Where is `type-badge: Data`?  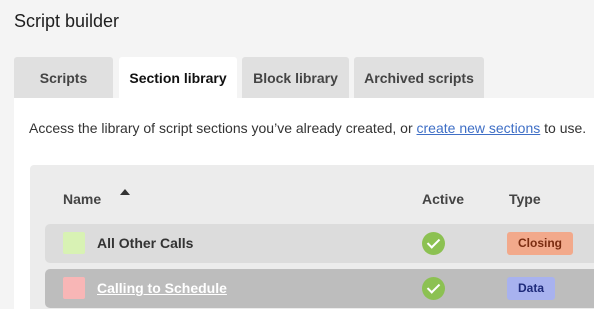 type-badge: Data is located at coordinates (531, 288).